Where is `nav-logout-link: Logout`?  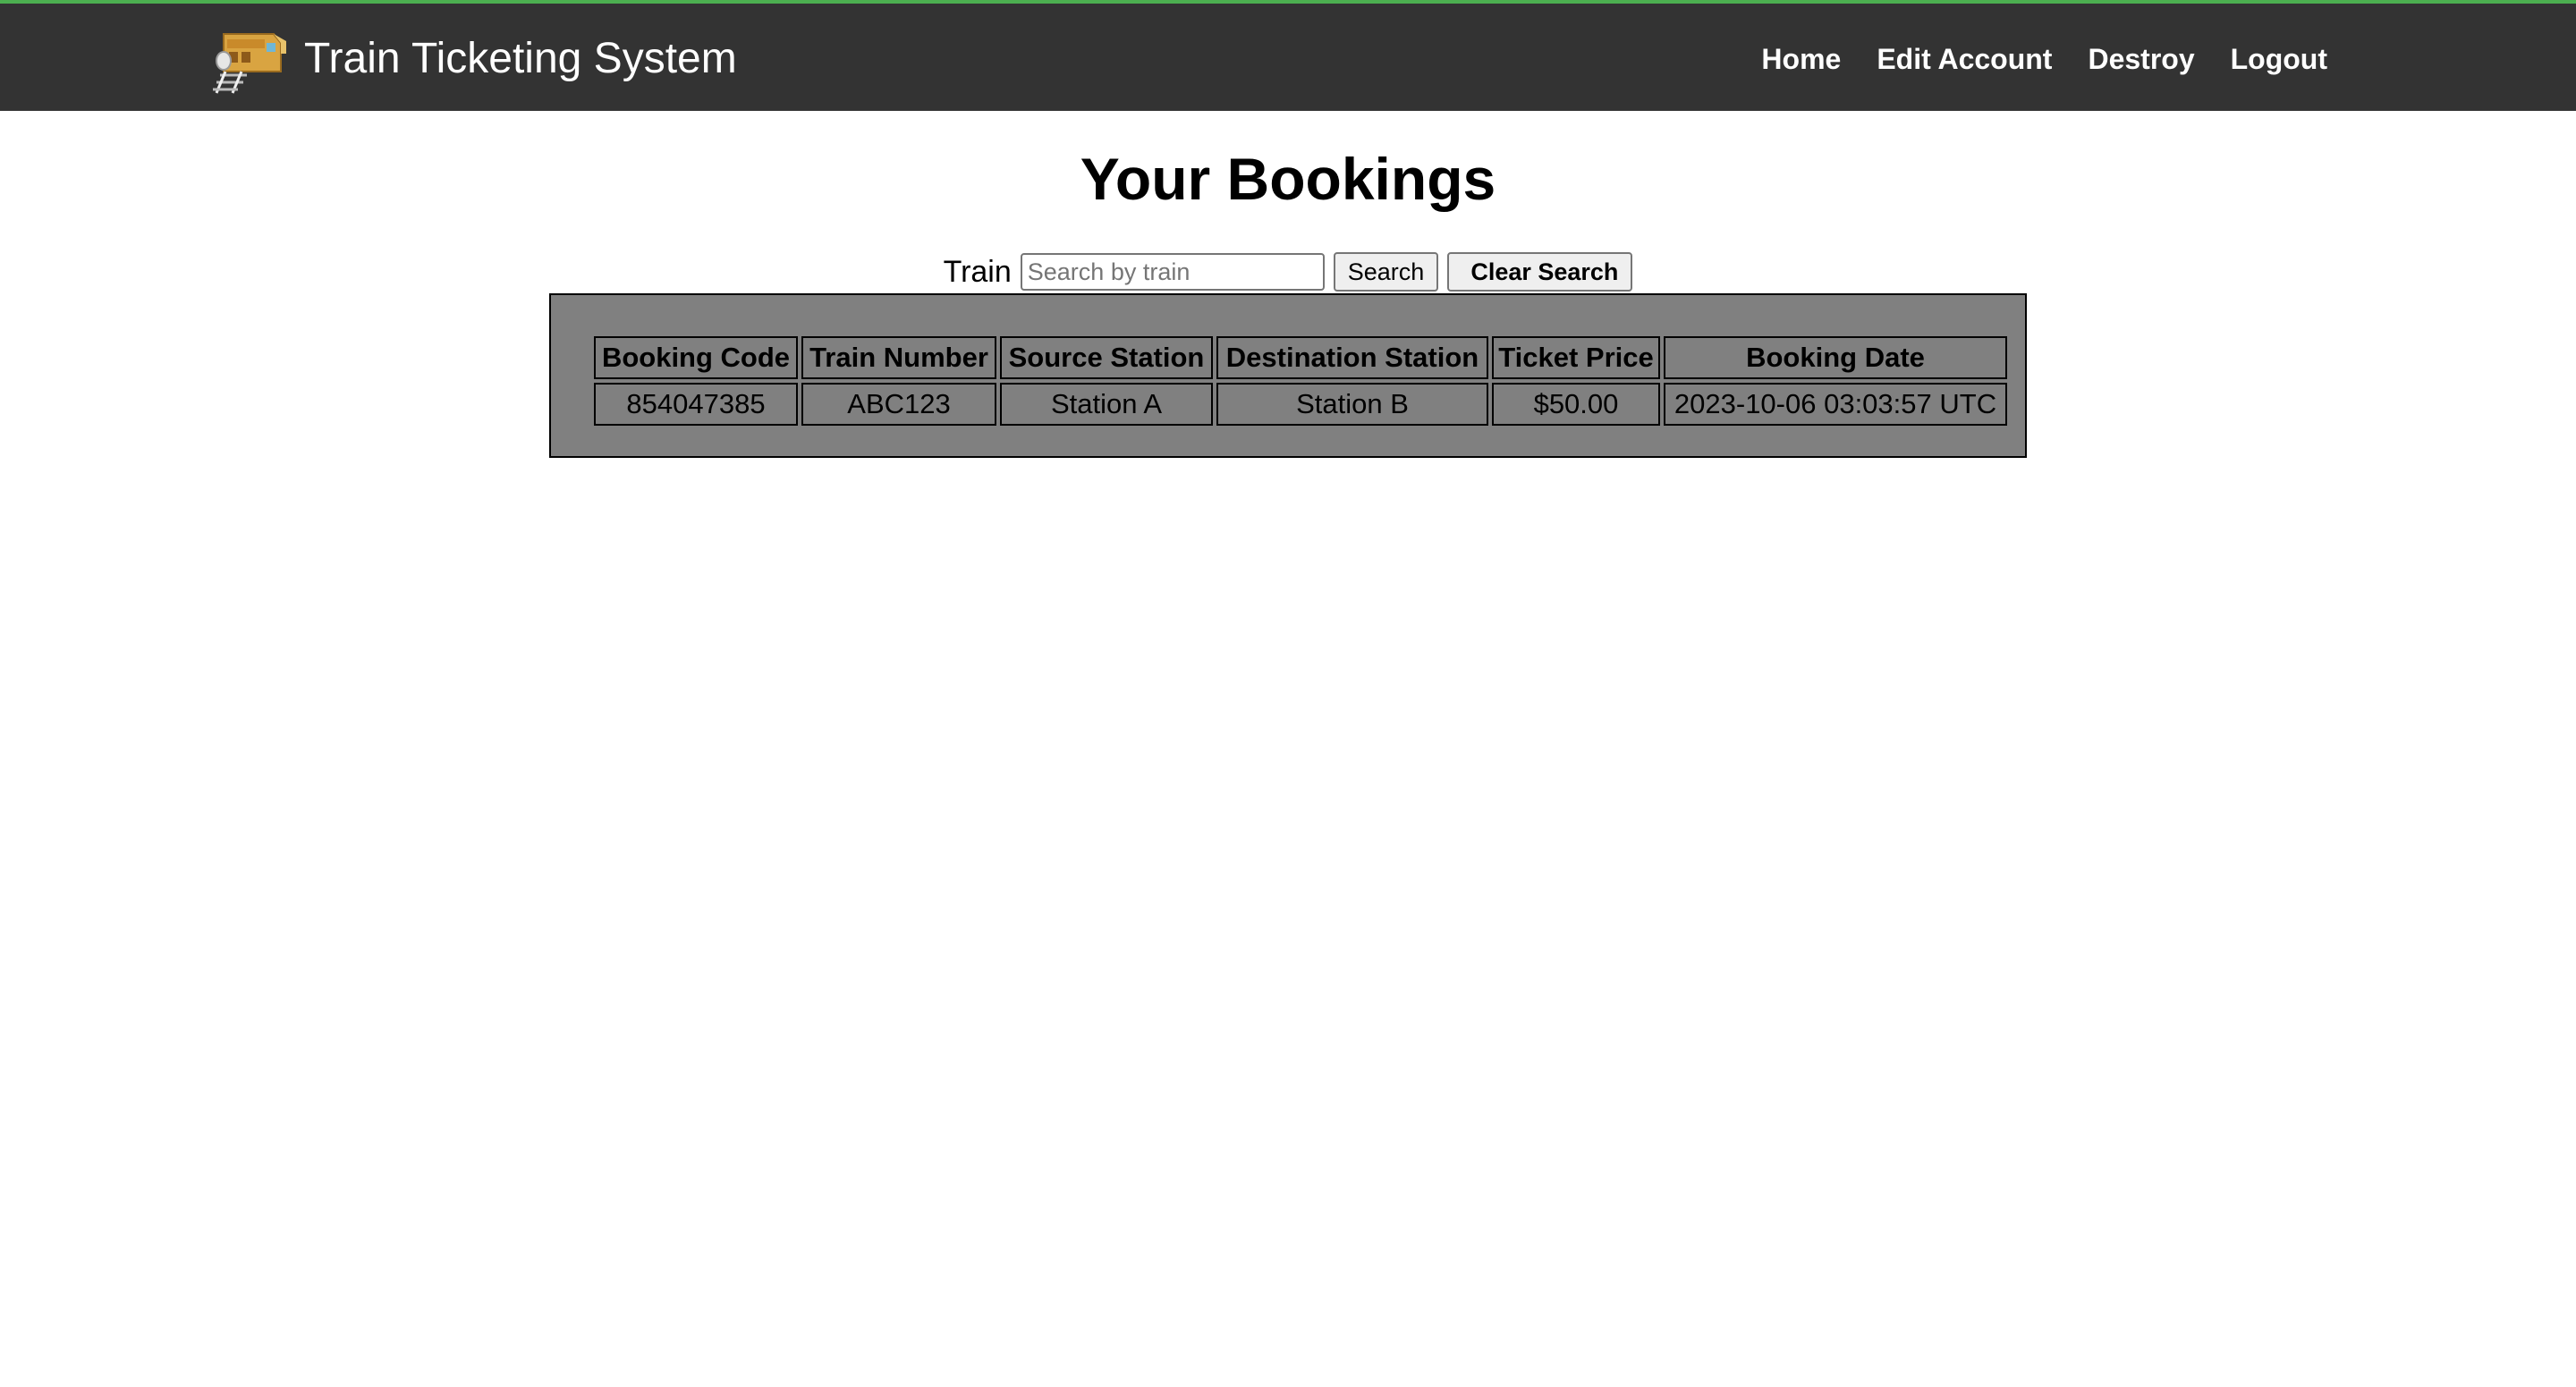 nav-logout-link: Logout is located at coordinates (2279, 59).